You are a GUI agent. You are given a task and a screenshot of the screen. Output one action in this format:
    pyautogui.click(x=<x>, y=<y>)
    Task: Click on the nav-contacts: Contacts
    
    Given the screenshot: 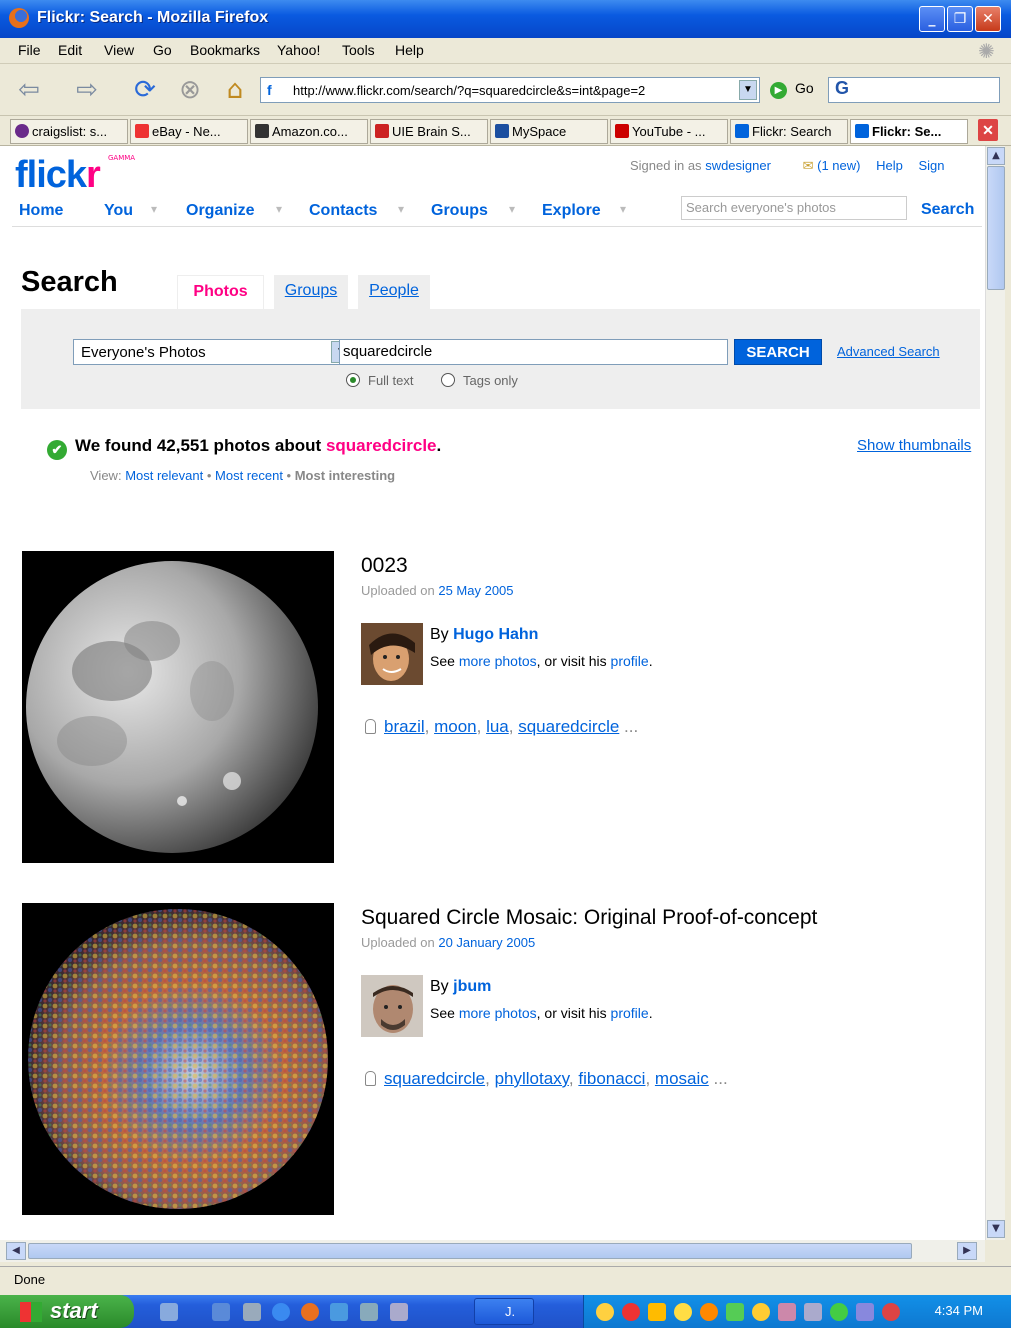 What is the action you would take?
    pyautogui.click(x=343, y=211)
    